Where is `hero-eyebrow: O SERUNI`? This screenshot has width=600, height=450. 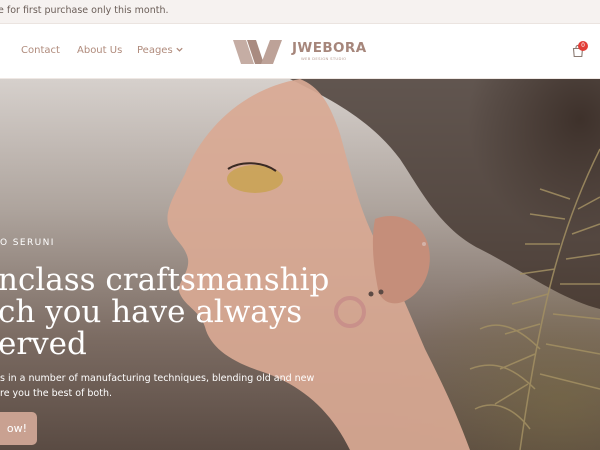 hero-eyebrow: O SERUNI is located at coordinates (27, 243).